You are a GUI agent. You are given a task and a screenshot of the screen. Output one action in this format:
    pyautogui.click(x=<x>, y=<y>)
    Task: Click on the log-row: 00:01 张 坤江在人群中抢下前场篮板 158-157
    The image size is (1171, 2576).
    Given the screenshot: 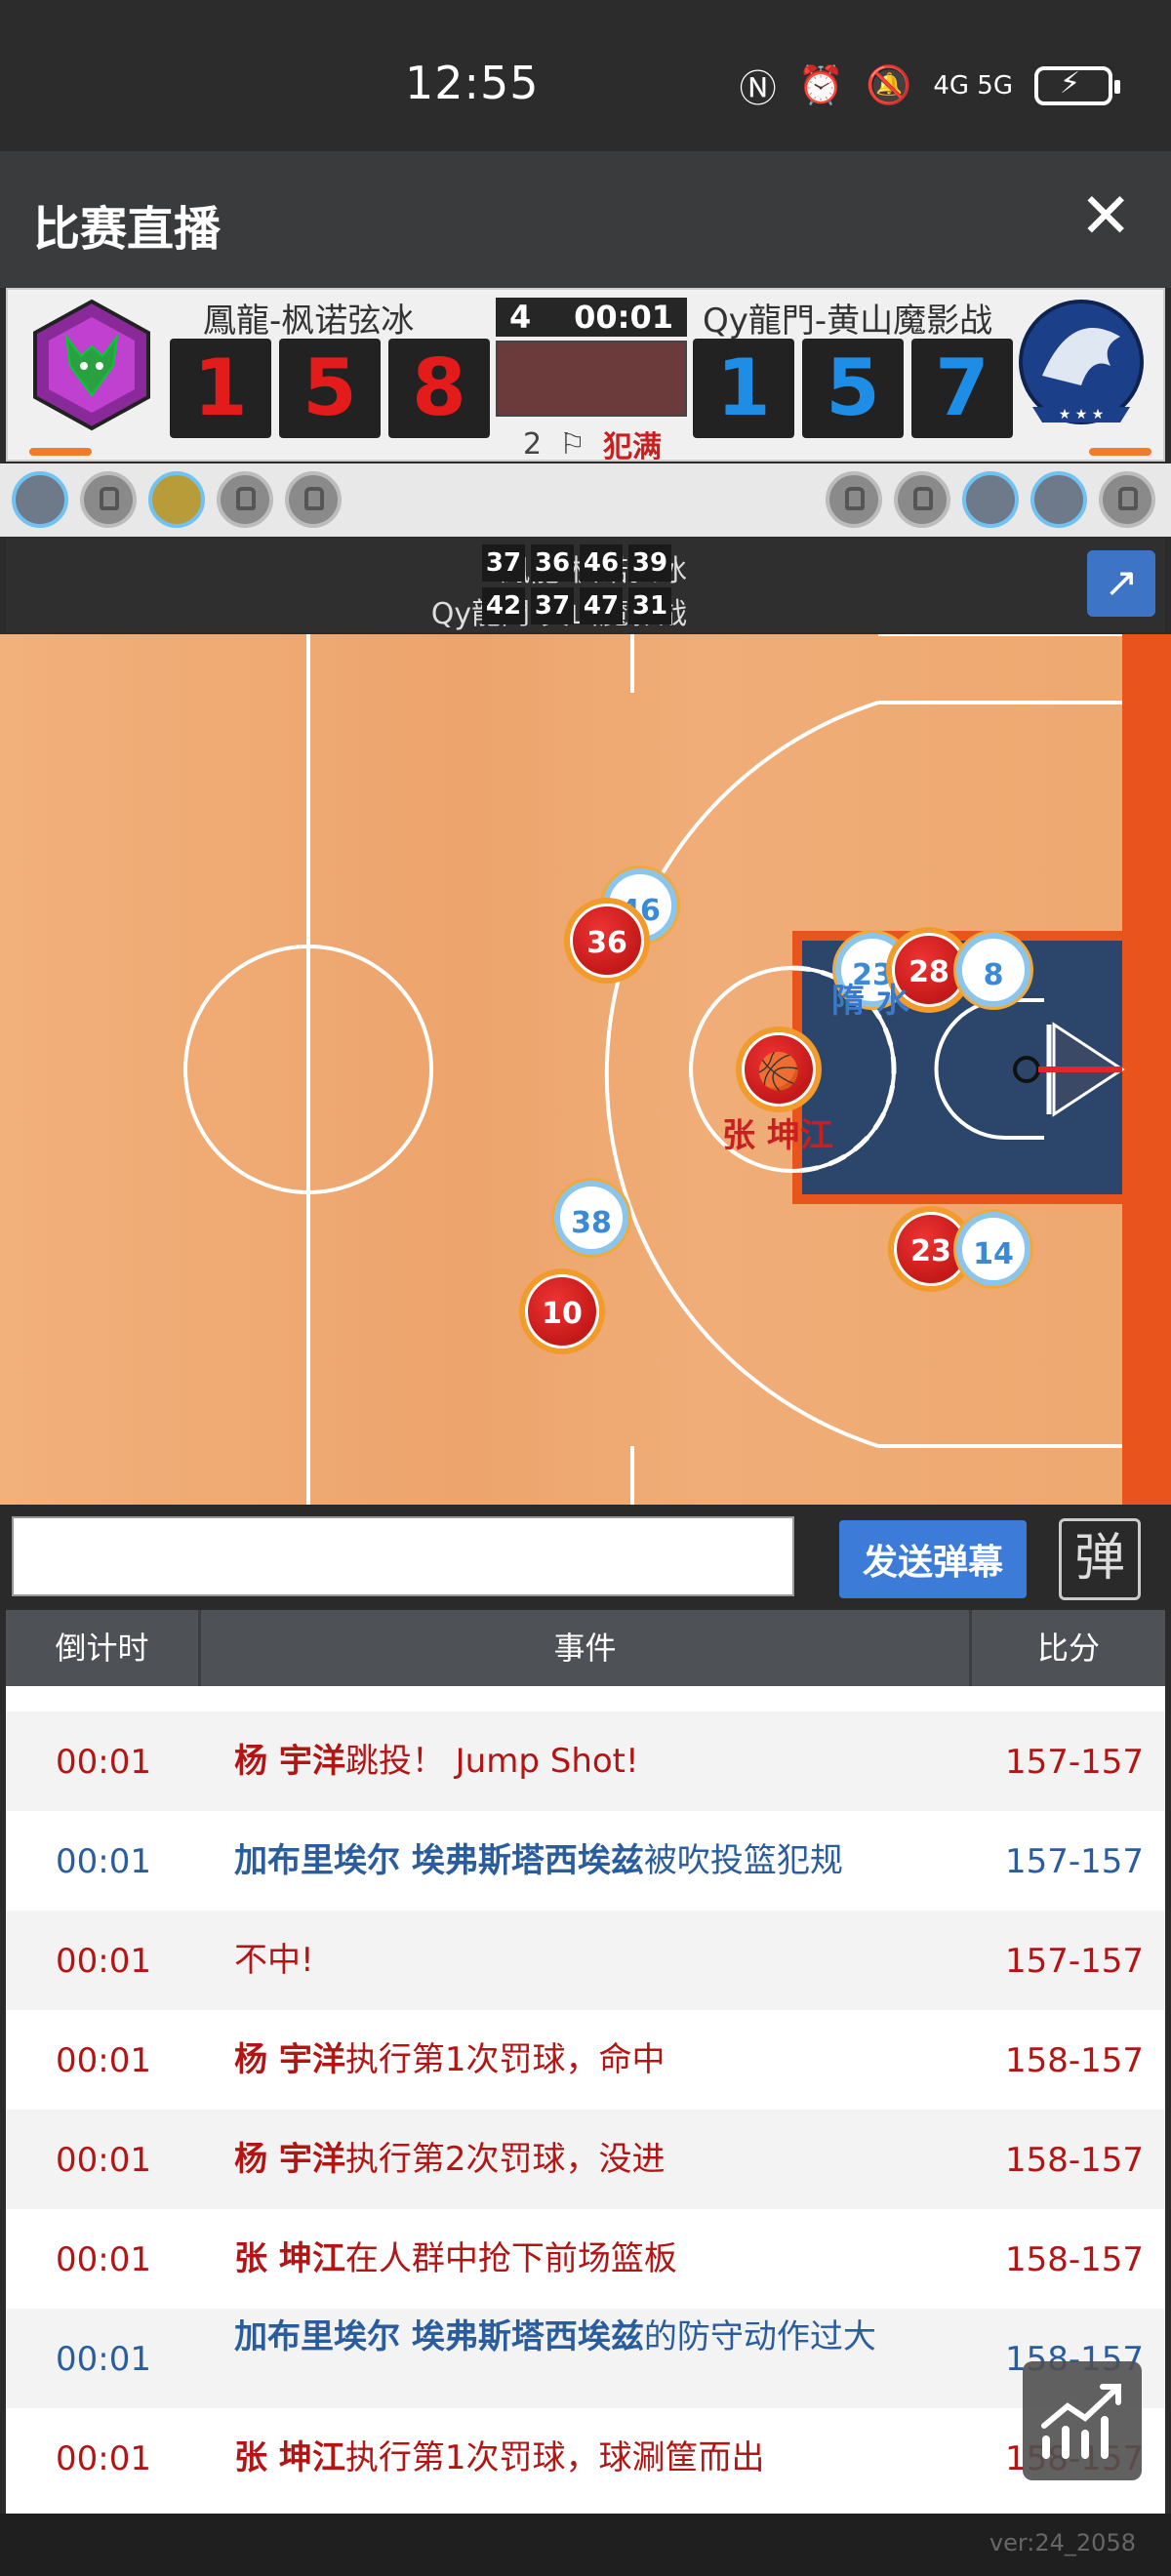 What is the action you would take?
    pyautogui.click(x=585, y=2259)
    